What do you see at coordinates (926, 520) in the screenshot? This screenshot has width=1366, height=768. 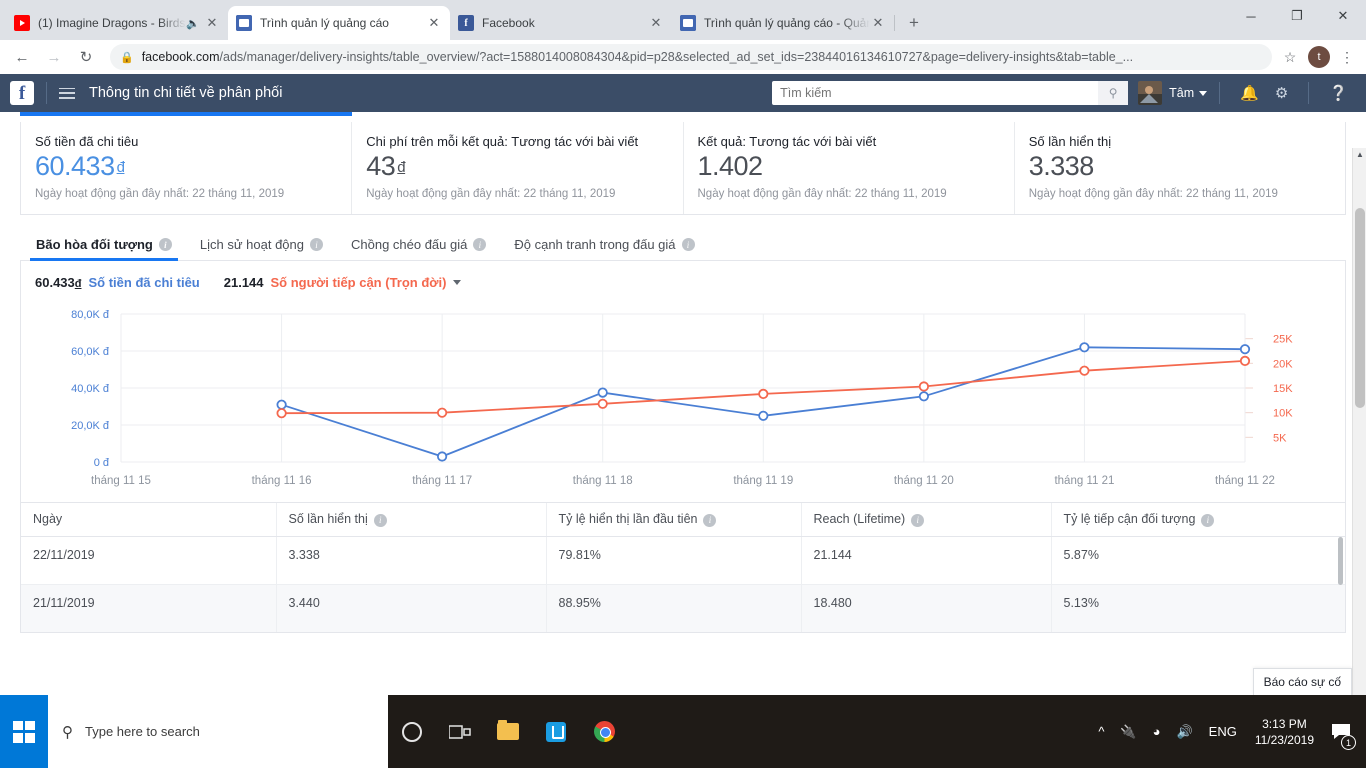 I see `column-header-reach-lifetime: Reach (Lifetime) i` at bounding box center [926, 520].